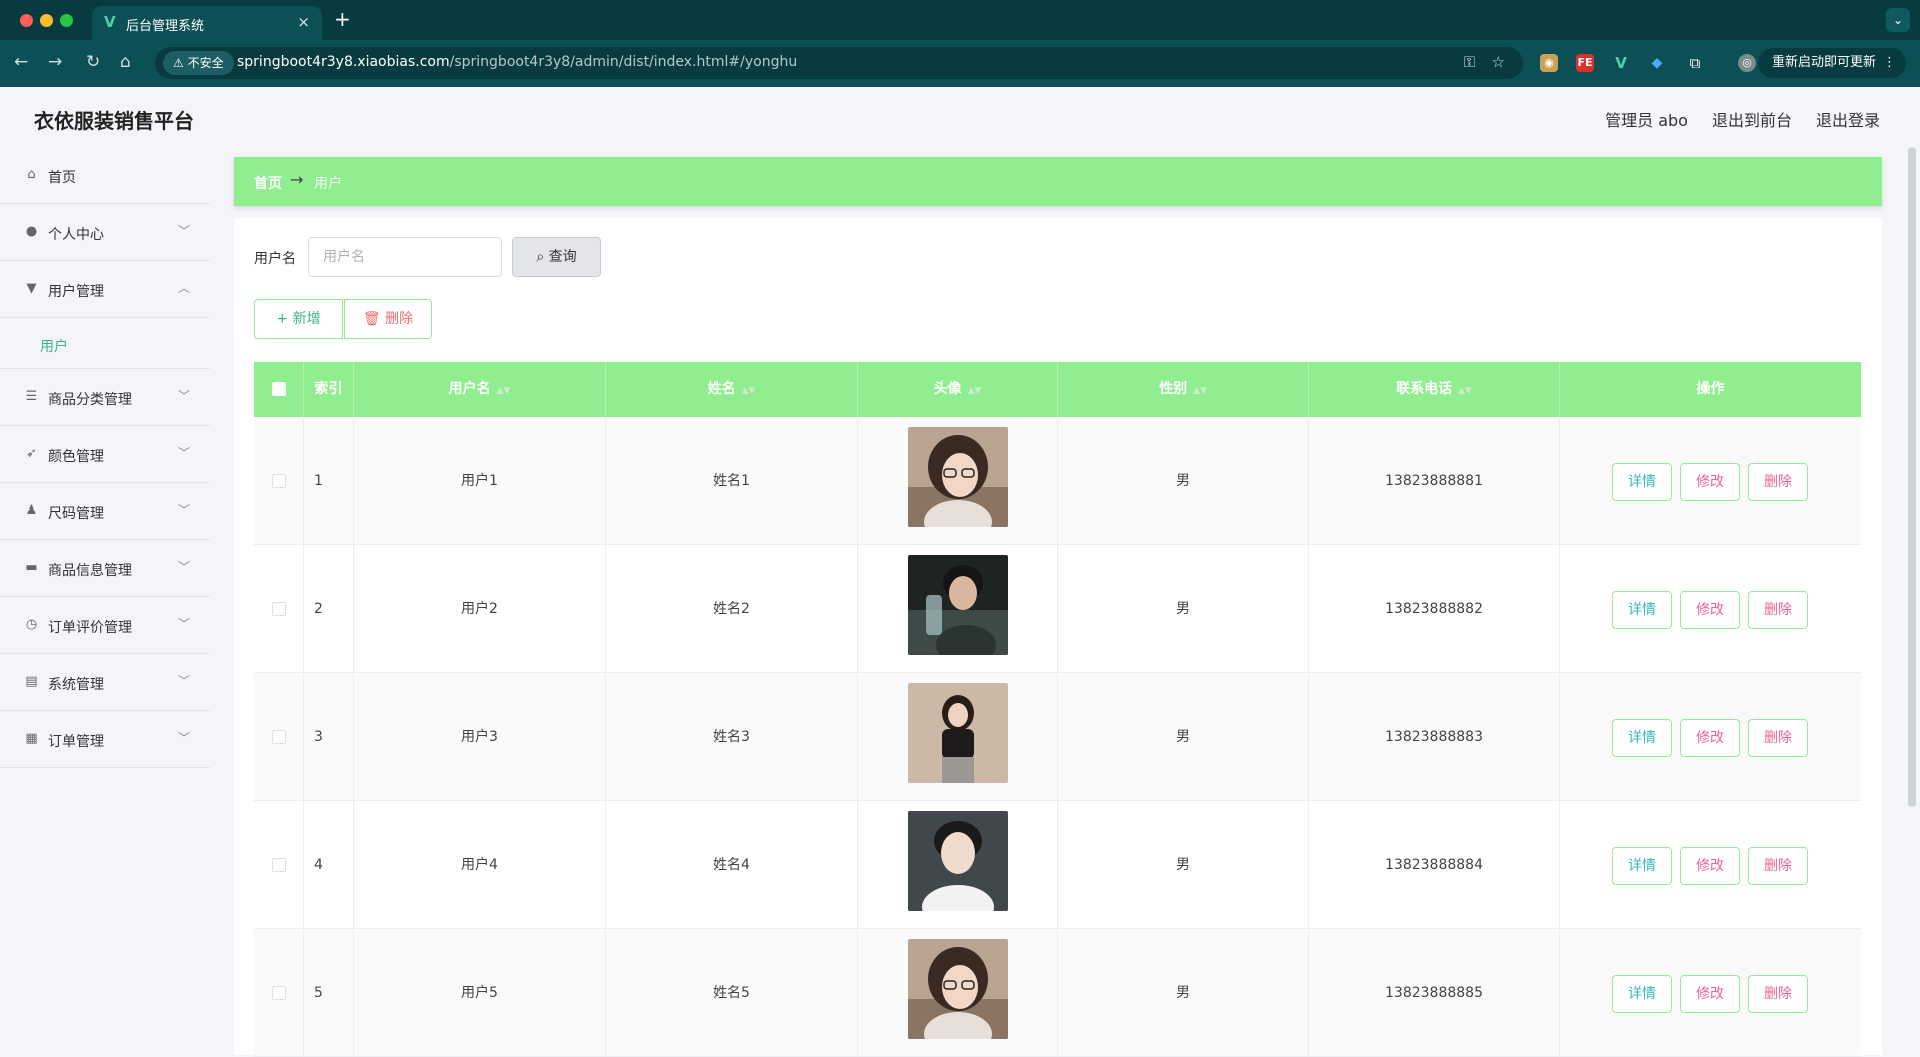 The image size is (1920, 1057). Describe the element at coordinates (556, 257) in the screenshot. I see `search-button: ⌕ 查询` at that location.